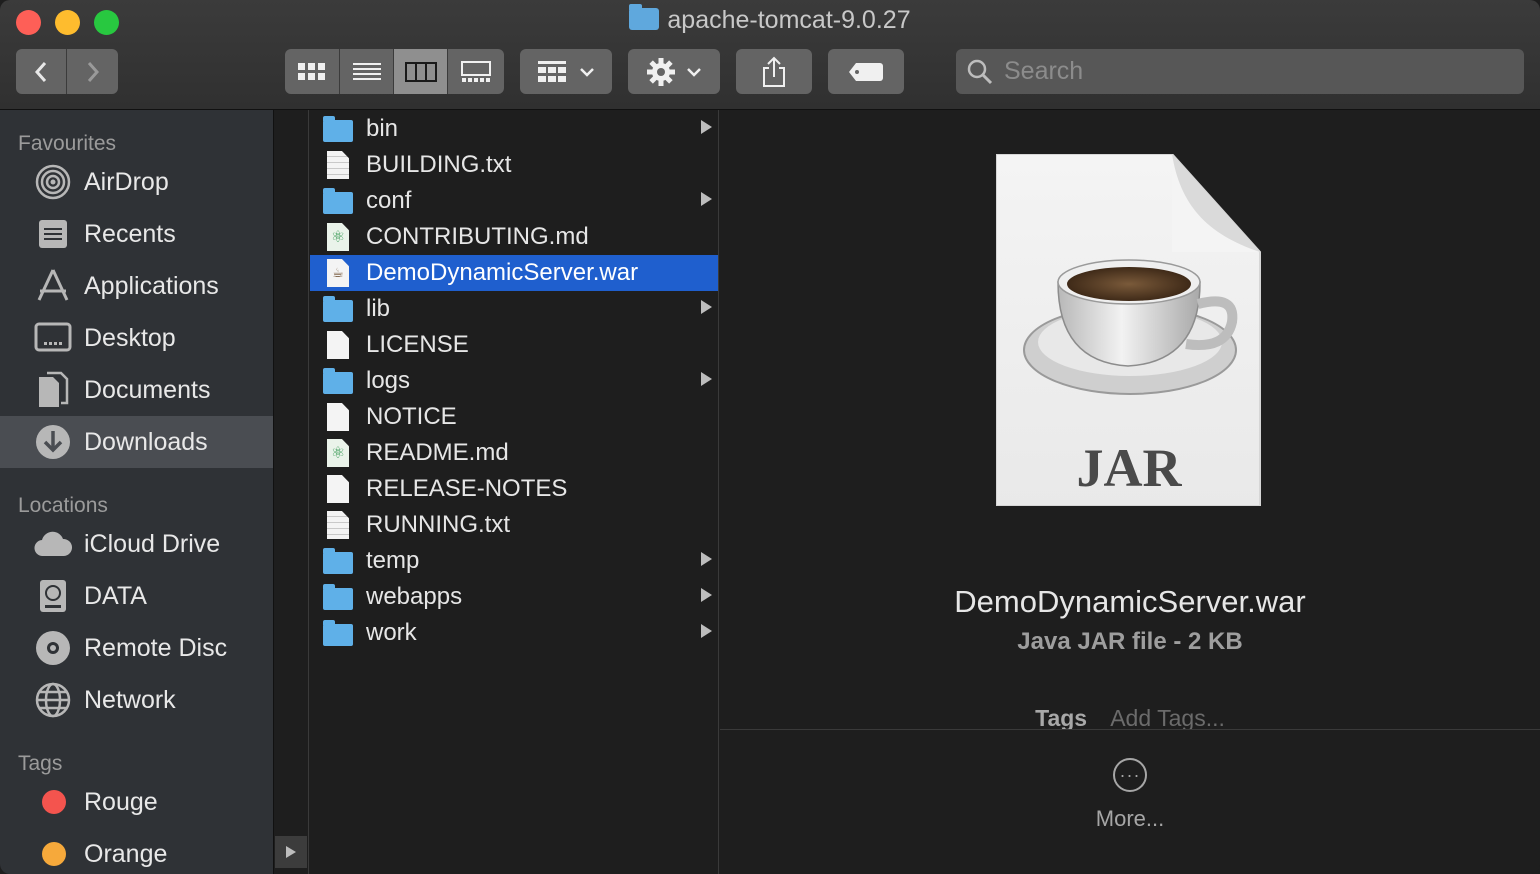 This screenshot has width=1540, height=874. I want to click on sidebar-item-remote-disc: Remote Disc, so click(136, 648).